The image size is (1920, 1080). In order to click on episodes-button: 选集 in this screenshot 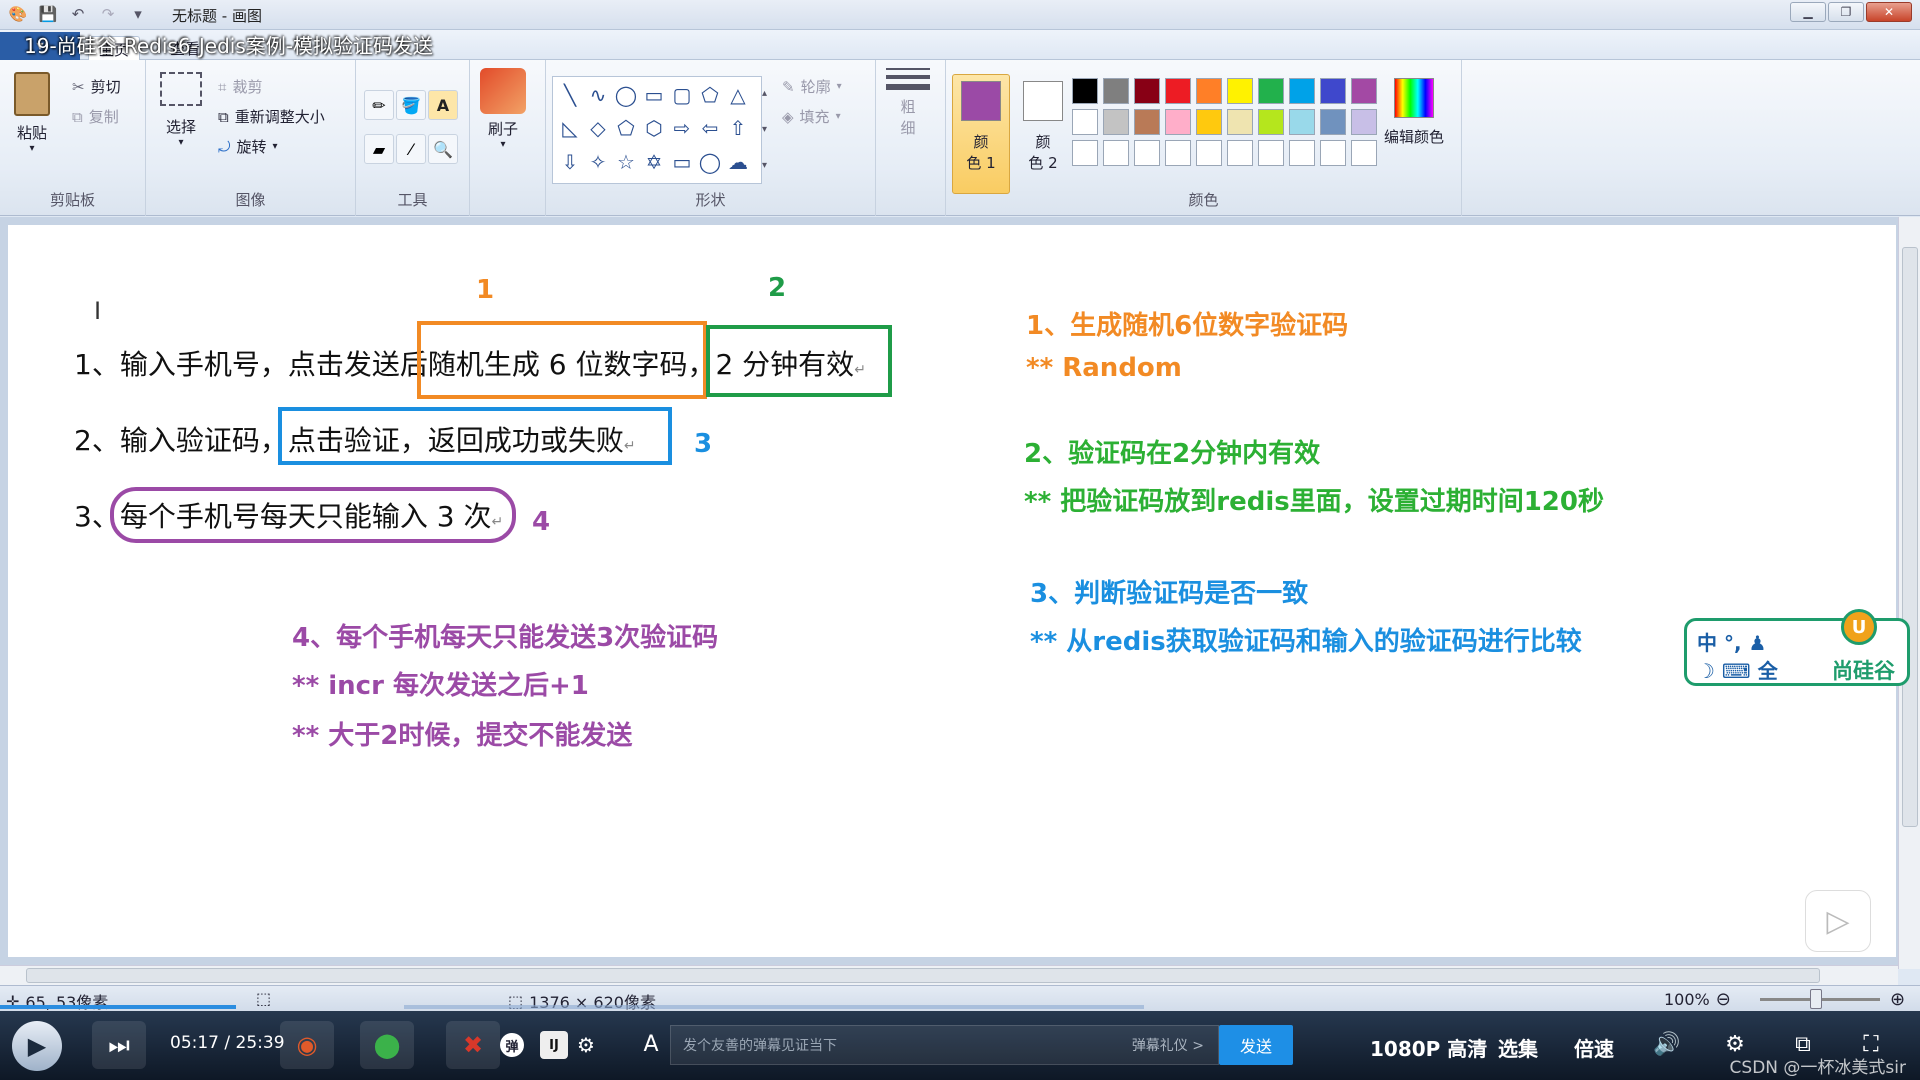, I will do `click(1518, 1047)`.